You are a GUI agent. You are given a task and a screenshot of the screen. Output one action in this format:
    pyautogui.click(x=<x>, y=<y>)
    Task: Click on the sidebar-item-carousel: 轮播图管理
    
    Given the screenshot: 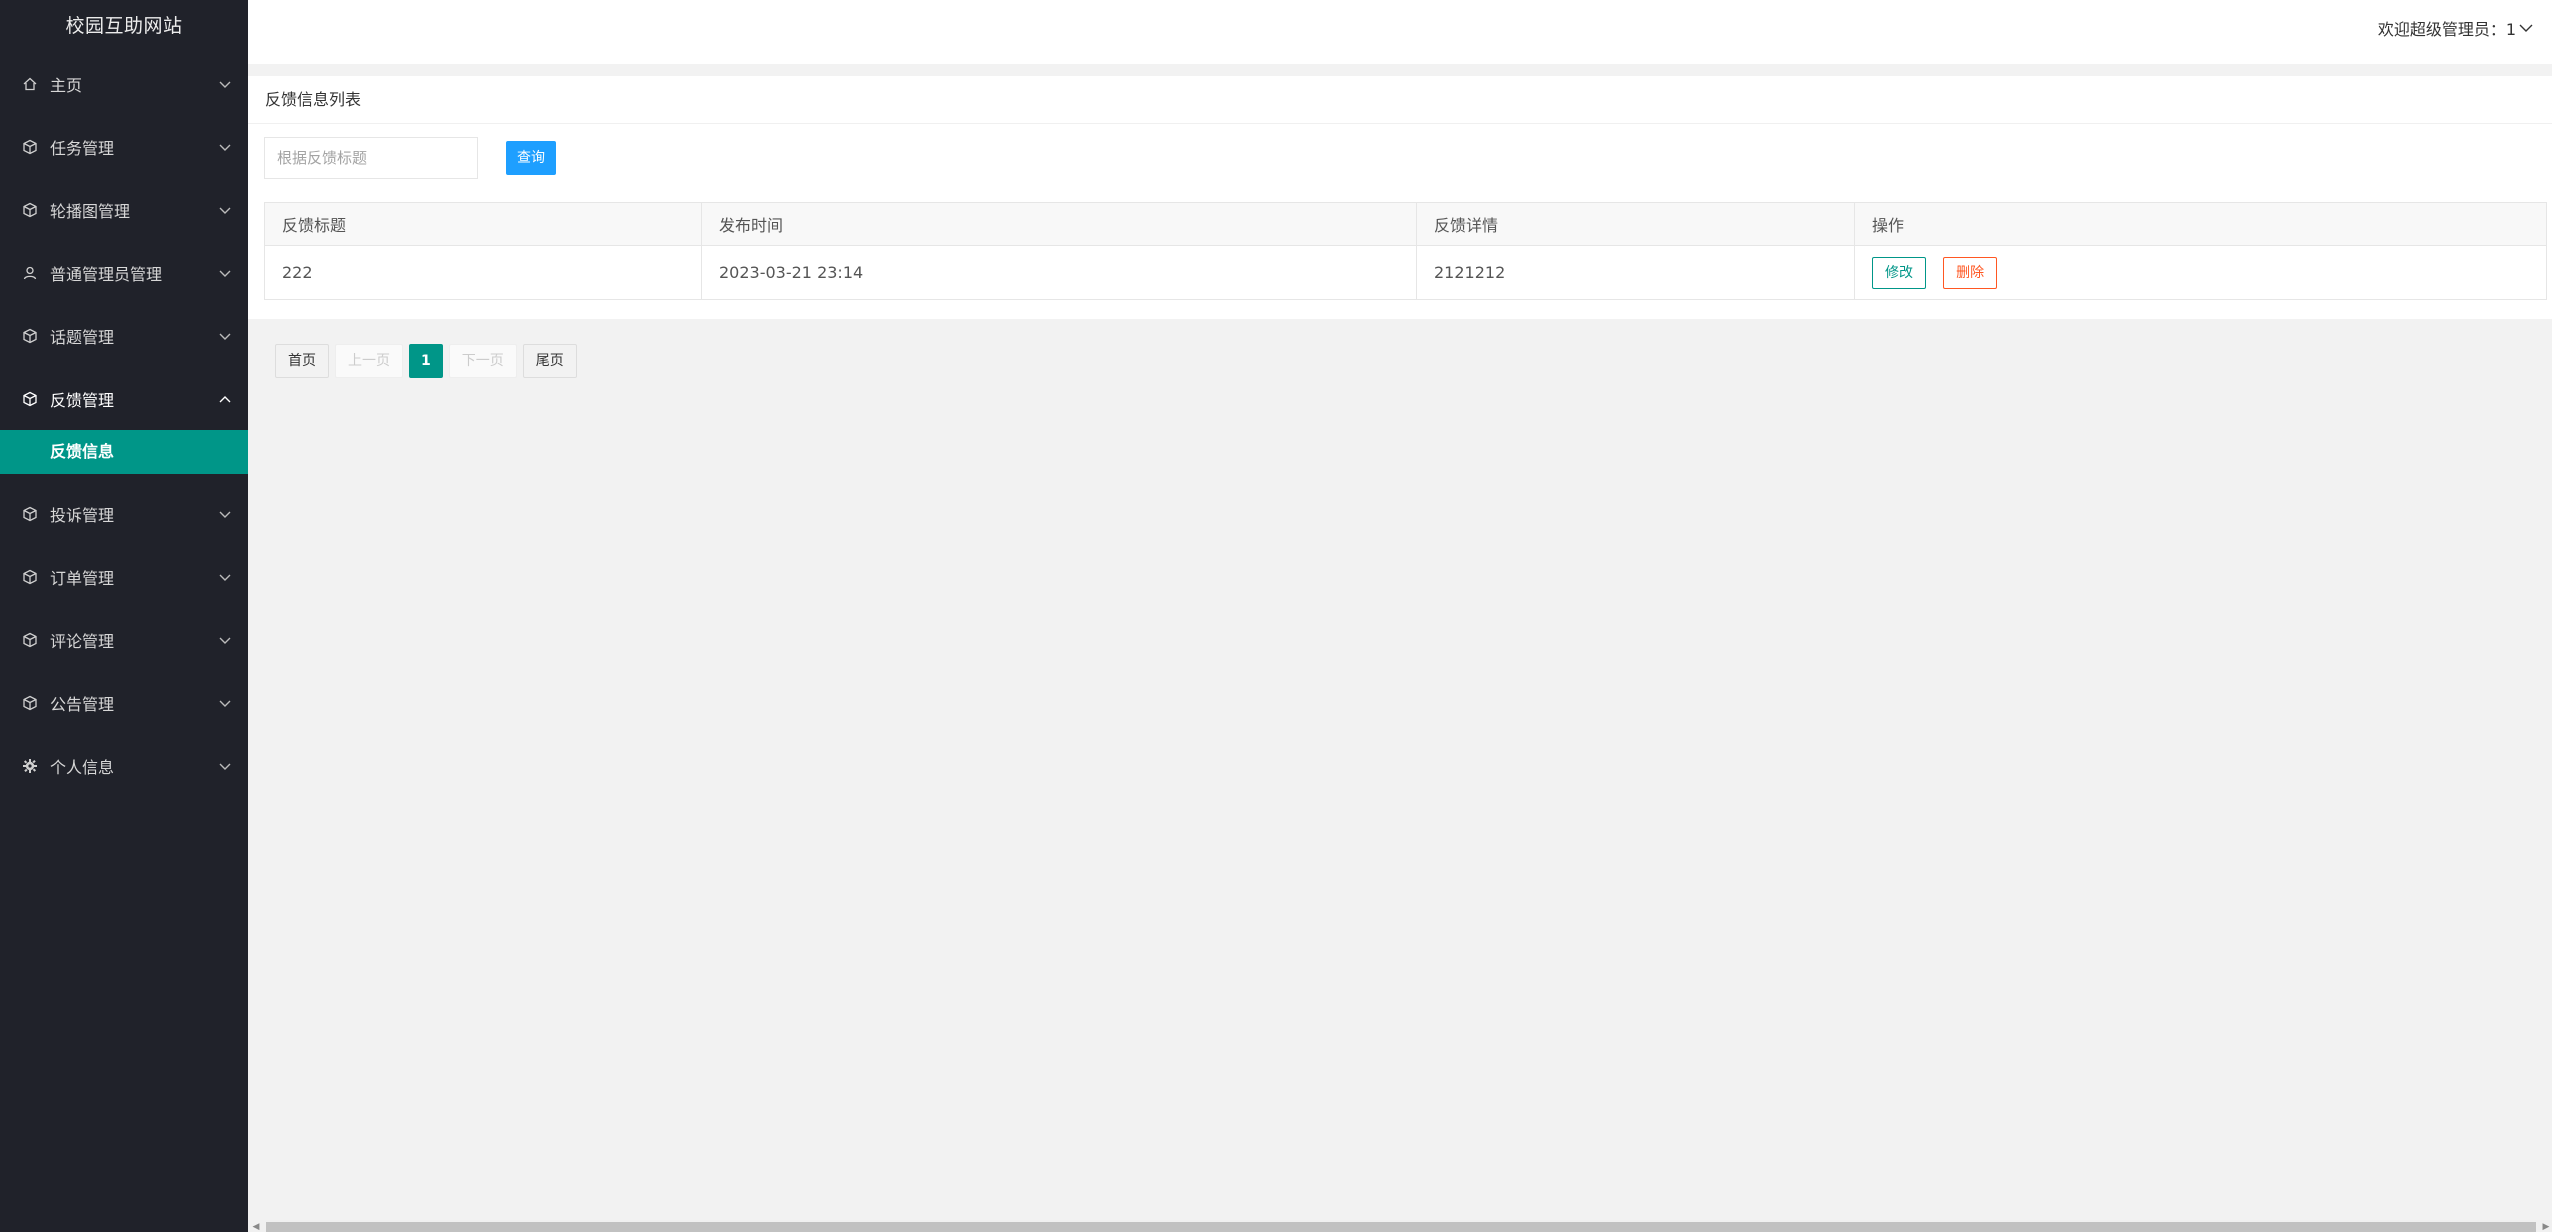 What is the action you would take?
    pyautogui.click(x=124, y=209)
    